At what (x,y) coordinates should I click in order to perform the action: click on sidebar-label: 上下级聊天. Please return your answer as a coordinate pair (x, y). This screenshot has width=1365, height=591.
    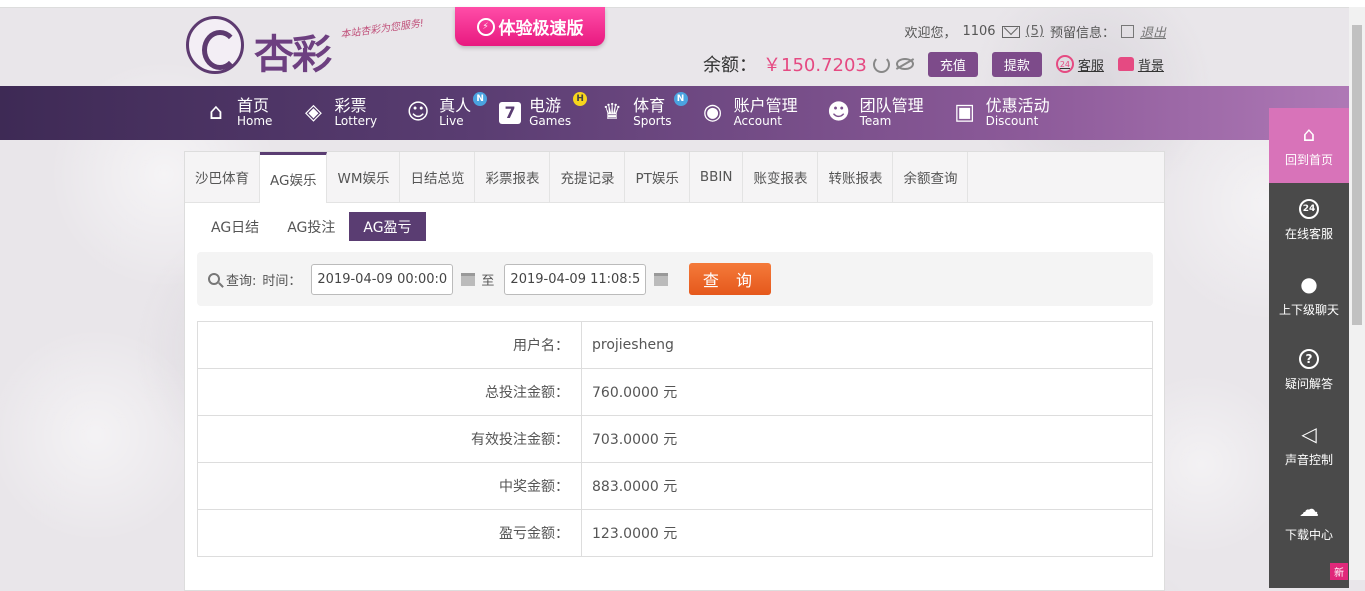
    Looking at the image, I should click on (1308, 310).